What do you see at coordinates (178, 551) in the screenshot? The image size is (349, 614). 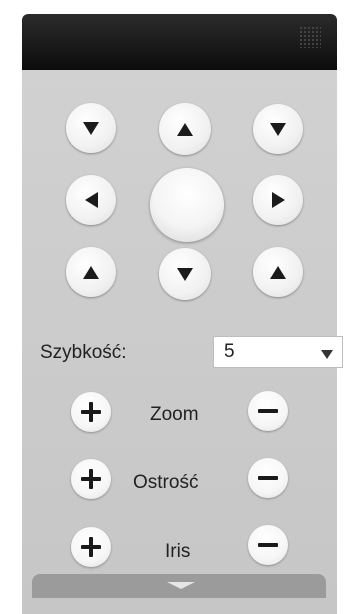 I see `iris-label: Iris` at bounding box center [178, 551].